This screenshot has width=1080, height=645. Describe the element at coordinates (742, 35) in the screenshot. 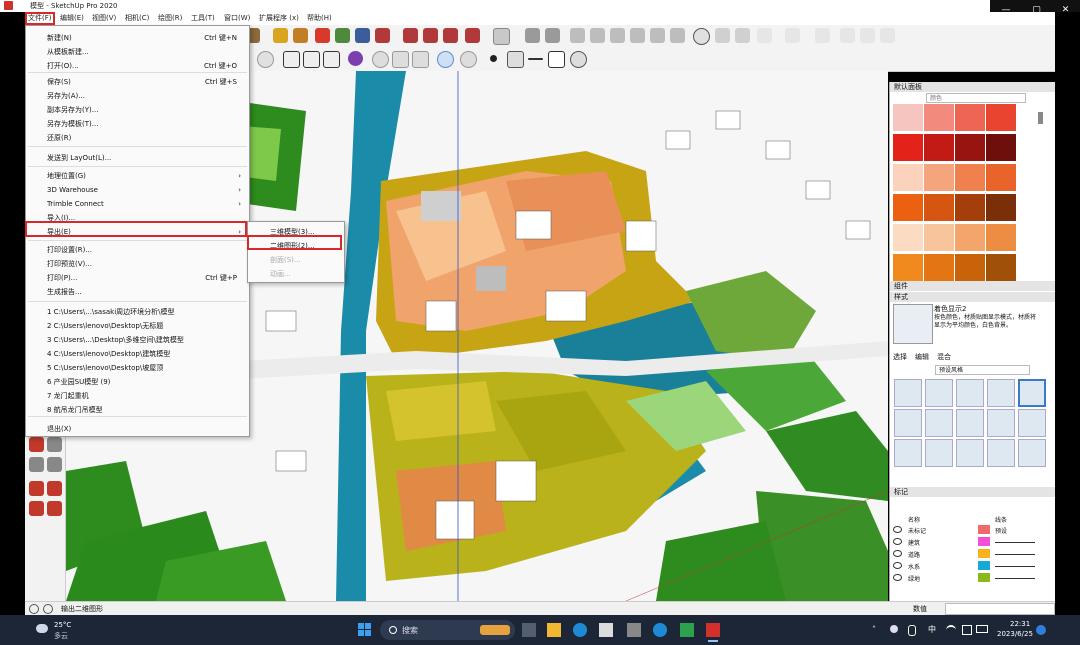

I see `render-icon` at that location.